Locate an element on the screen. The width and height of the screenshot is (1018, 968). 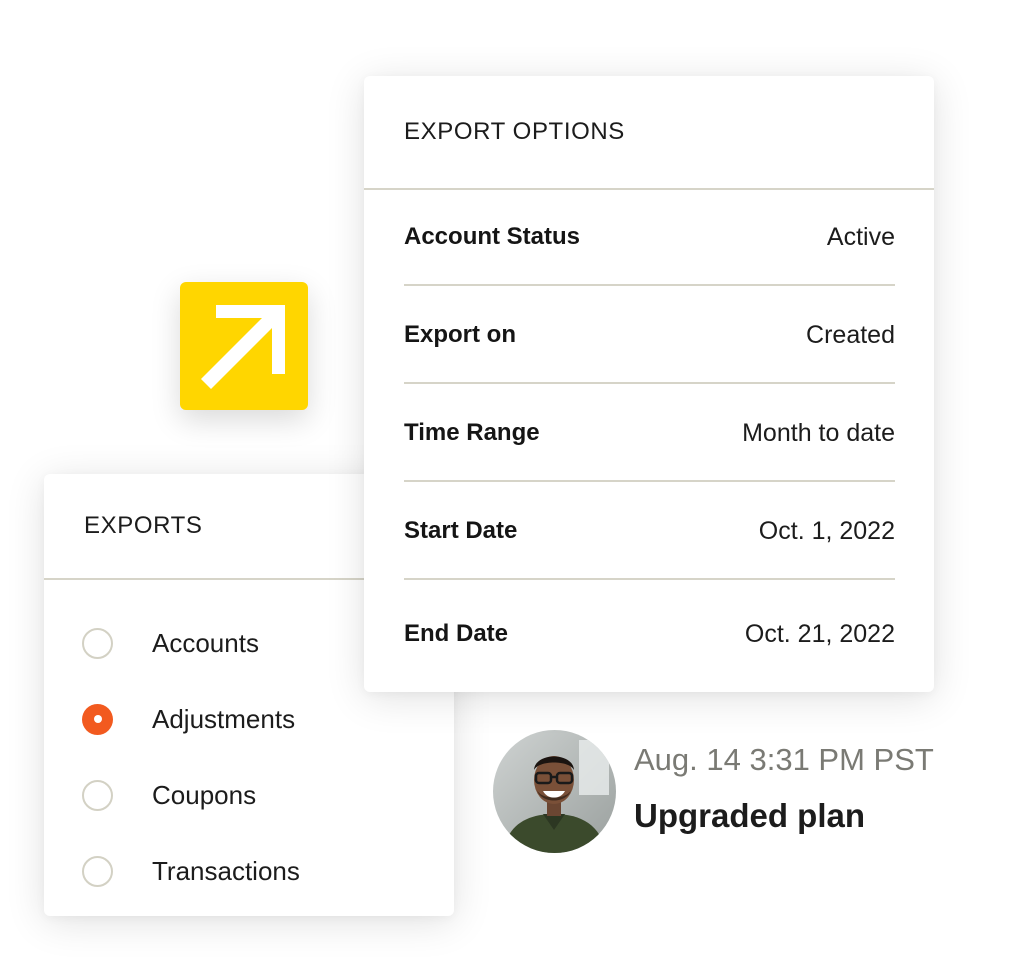
option-value: Month to date is located at coordinates (818, 433).